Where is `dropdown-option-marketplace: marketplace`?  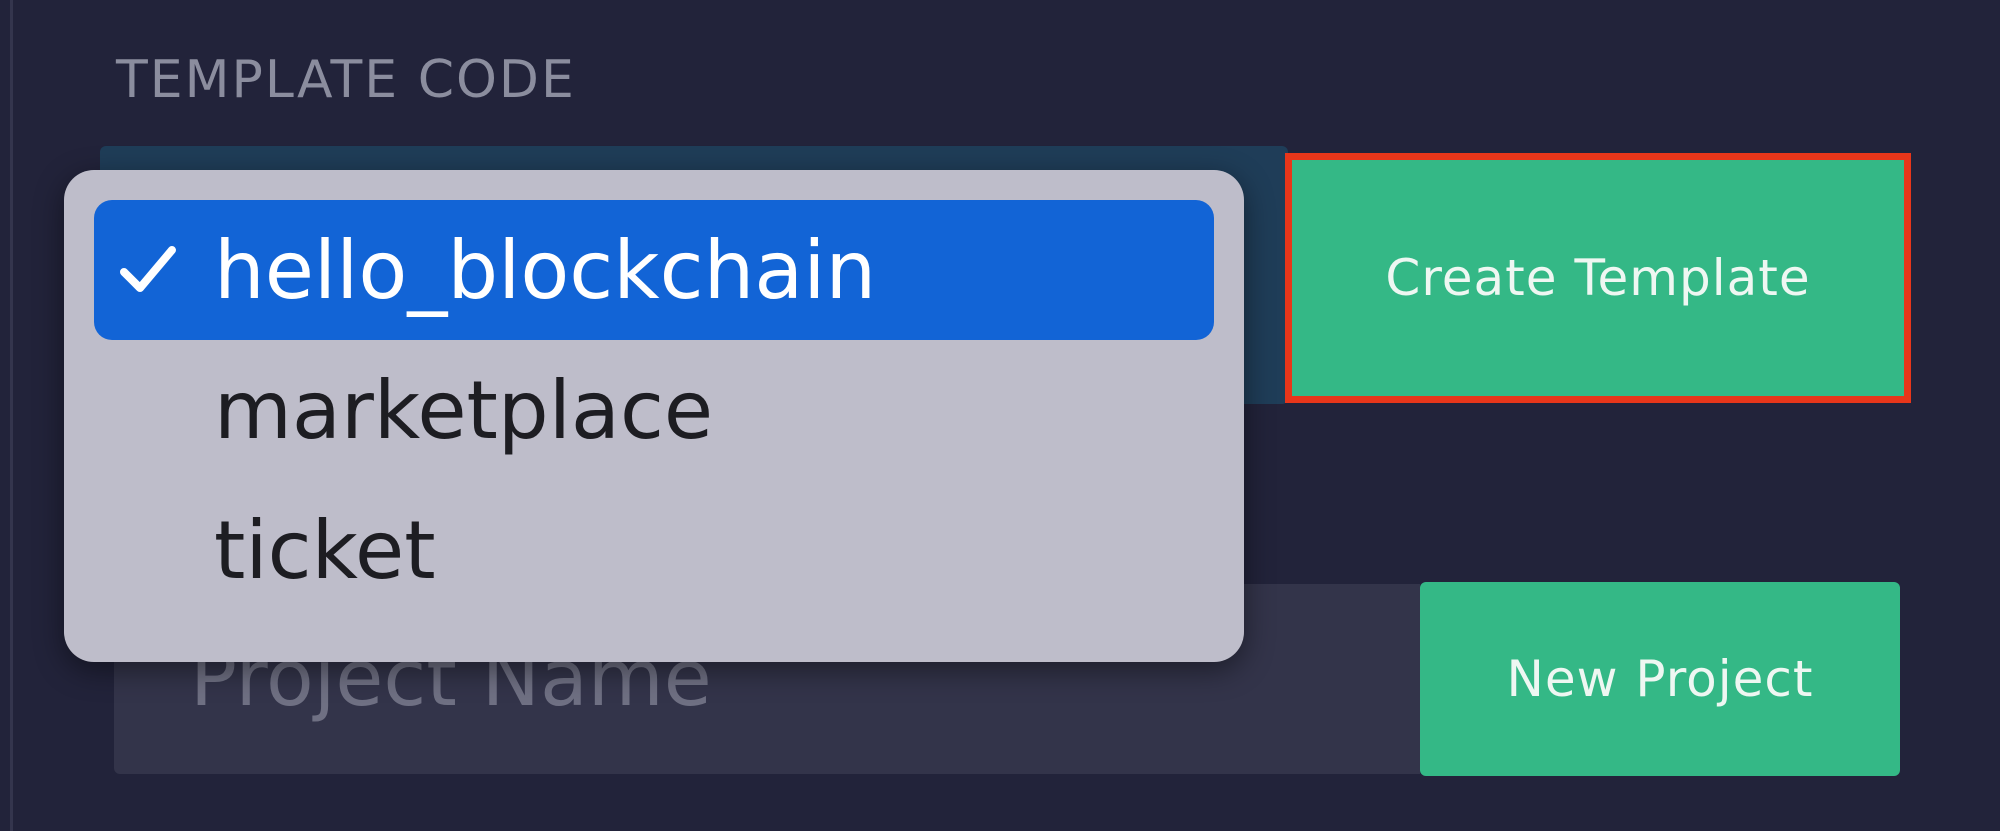
dropdown-option-marketplace: marketplace is located at coordinates (654, 410).